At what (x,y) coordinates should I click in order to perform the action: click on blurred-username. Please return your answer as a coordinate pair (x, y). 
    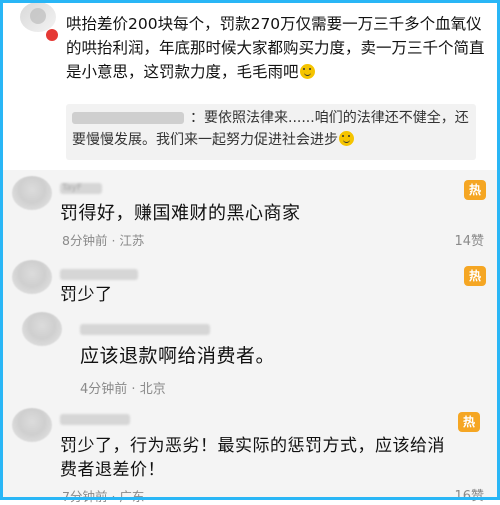
    Looking at the image, I should click on (128, 118).